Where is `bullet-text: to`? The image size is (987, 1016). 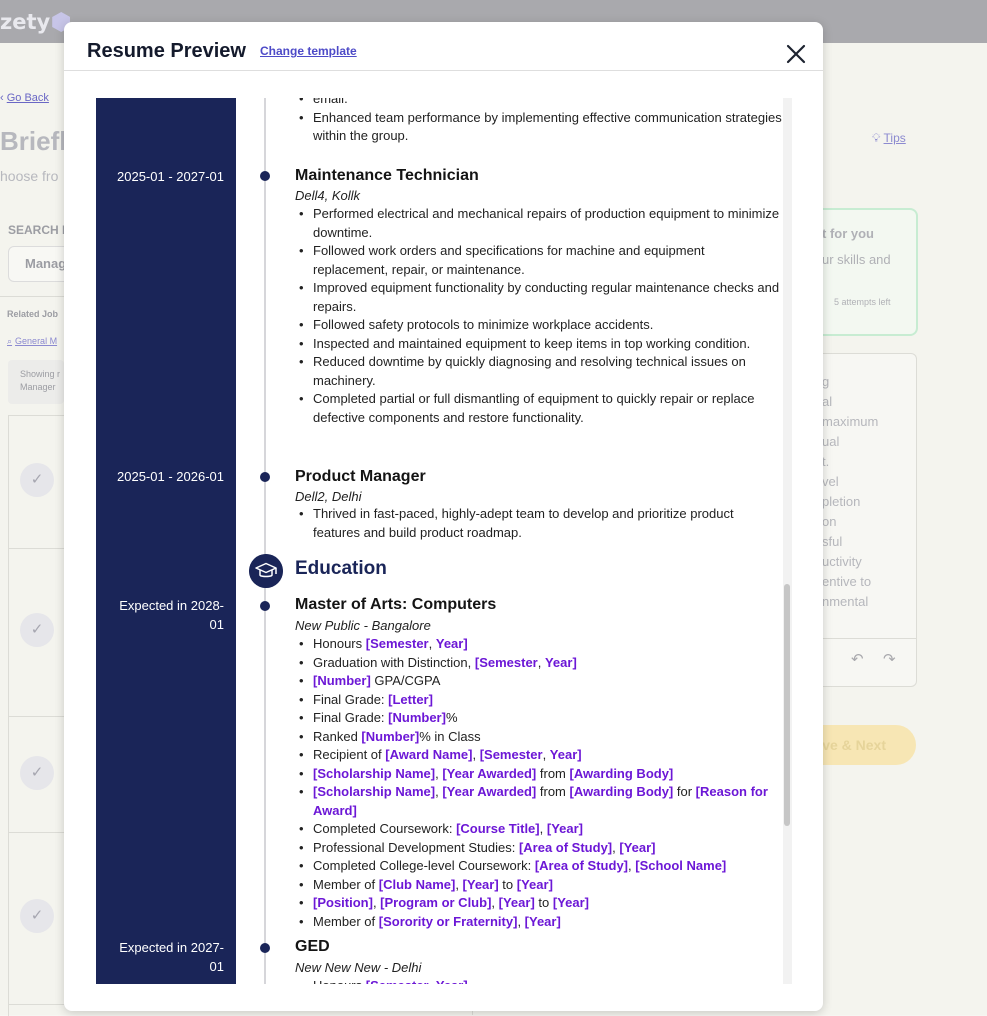 bullet-text: to is located at coordinates (543, 902).